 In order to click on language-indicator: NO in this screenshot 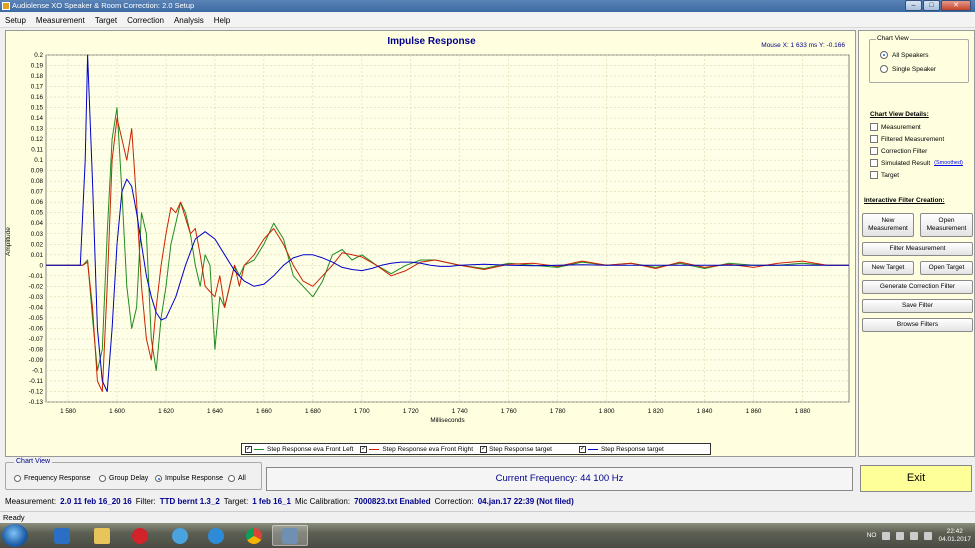, I will do `click(872, 535)`.